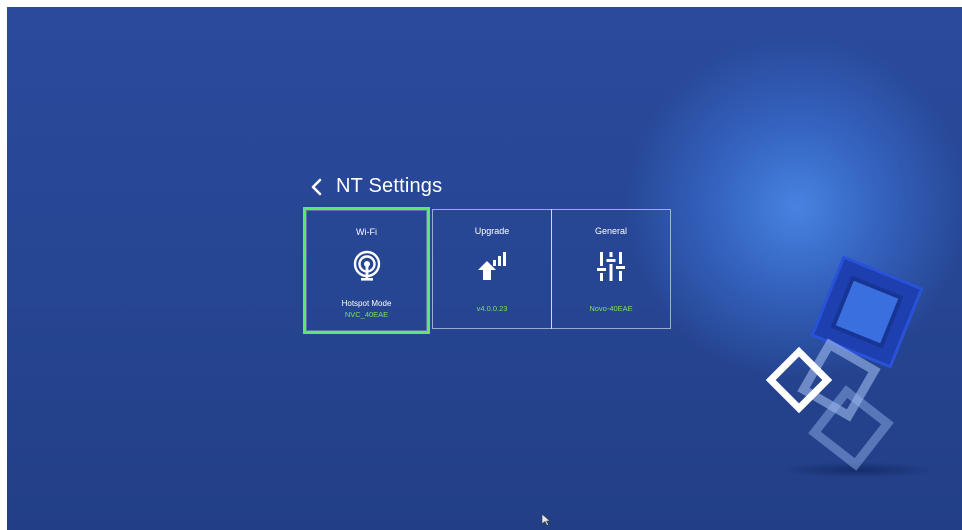 This screenshot has height=530, width=962. What do you see at coordinates (492, 308) in the screenshot?
I see `tile-upgrade-version: v4.0.0.23` at bounding box center [492, 308].